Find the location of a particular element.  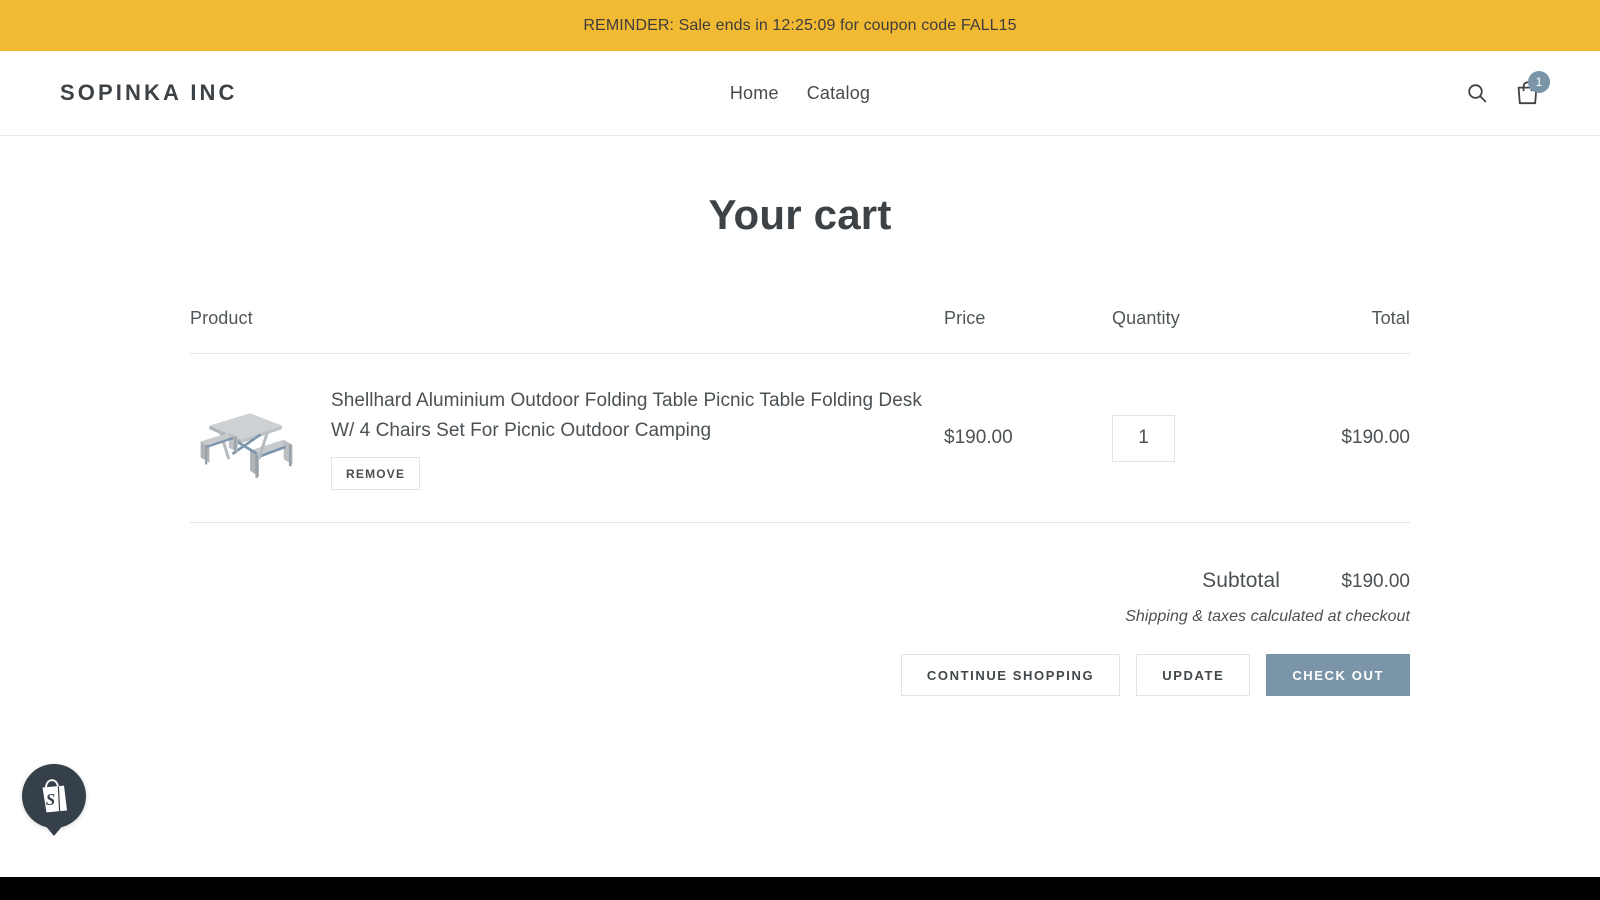

update-cart-button: UPDATE is located at coordinates (1193, 675).